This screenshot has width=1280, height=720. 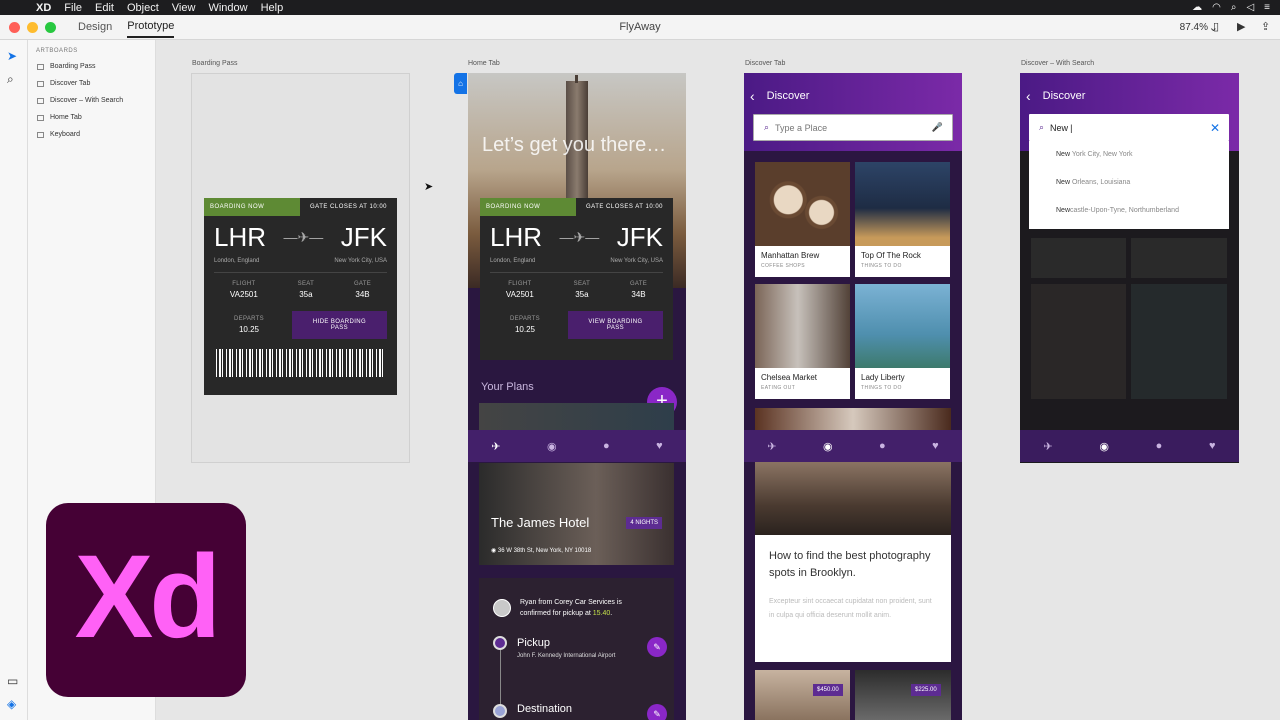 I want to click on search-bar: ⌕ New | ✕, so click(x=1129, y=127).